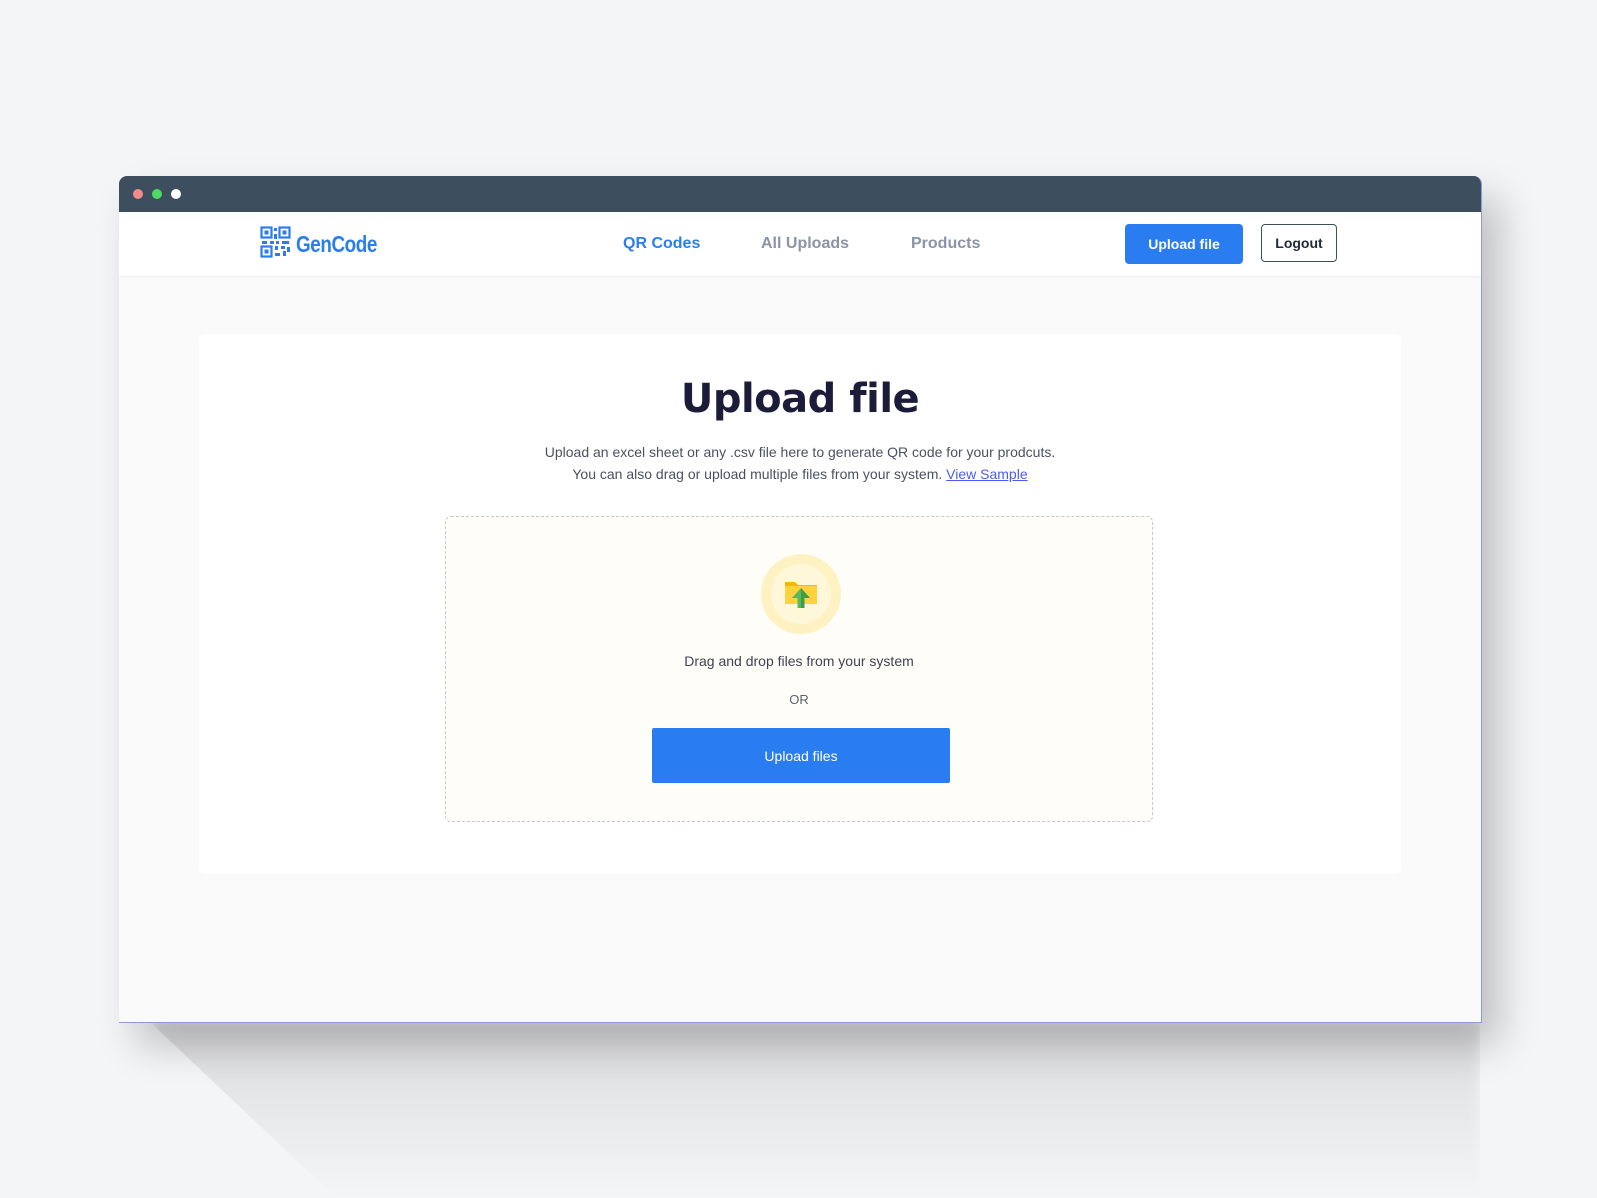 Image resolution: width=1597 pixels, height=1198 pixels. Describe the element at coordinates (945, 244) in the screenshot. I see `nav-products: Products` at that location.